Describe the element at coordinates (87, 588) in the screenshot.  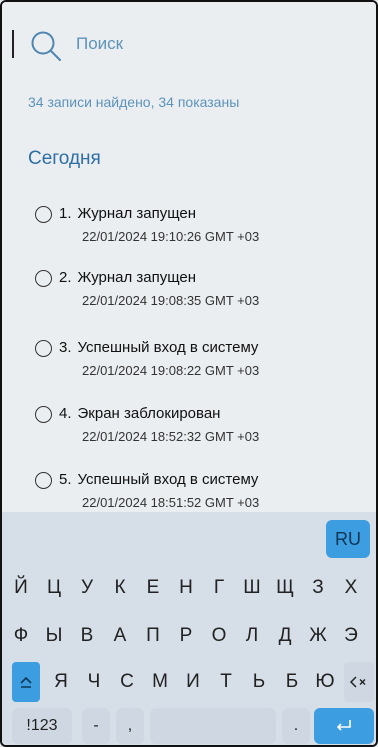
I see `key: У` at that location.